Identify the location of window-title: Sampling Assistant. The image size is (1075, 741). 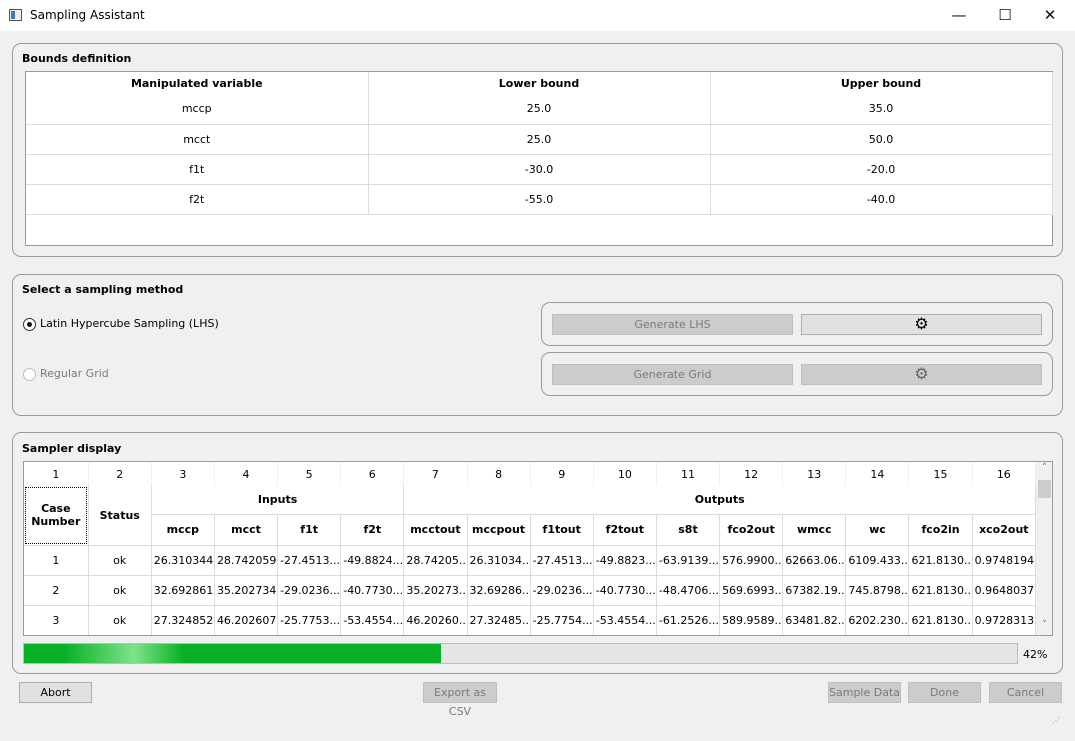
(87, 15).